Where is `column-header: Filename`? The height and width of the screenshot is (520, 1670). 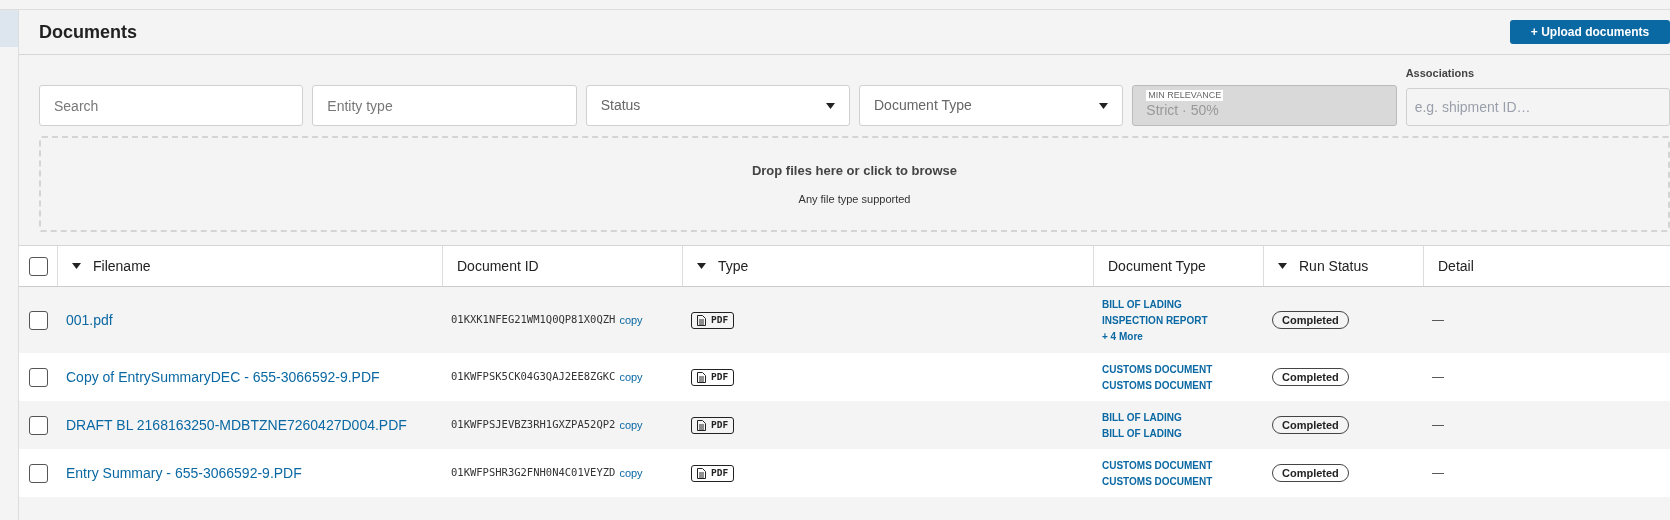
column-header: Filename is located at coordinates (122, 266).